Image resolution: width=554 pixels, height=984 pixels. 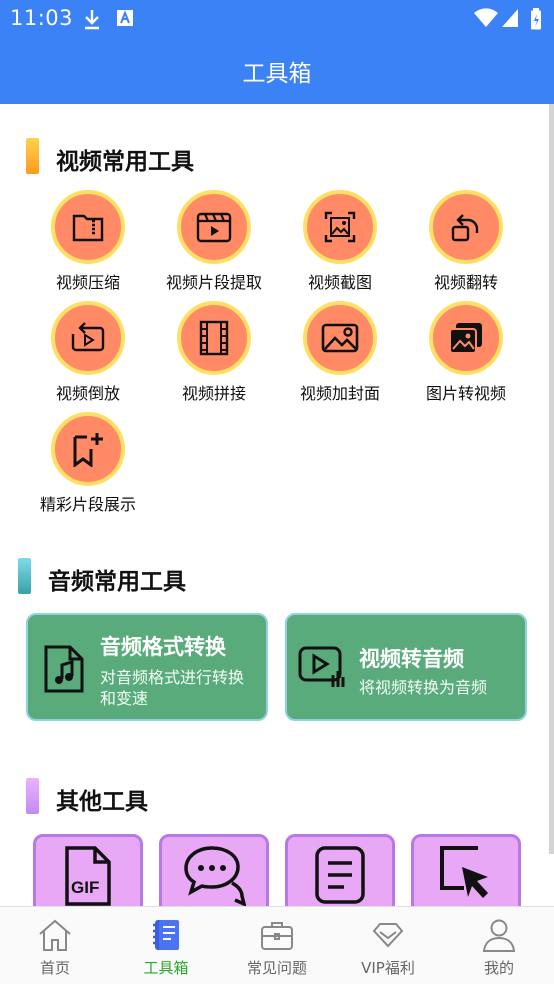 What do you see at coordinates (276, 968) in the screenshot?
I see `nav-label: 常见问题` at bounding box center [276, 968].